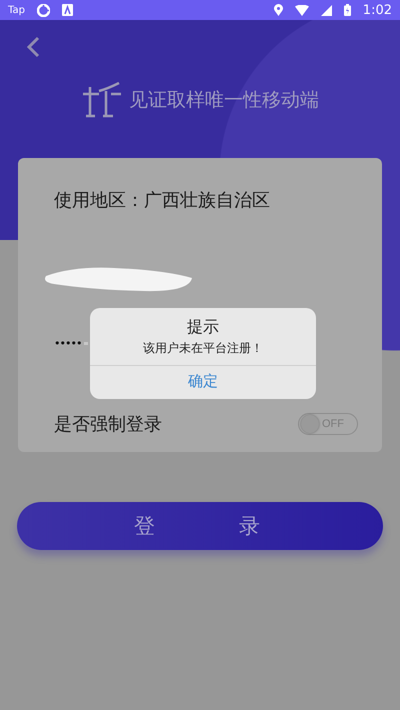  What do you see at coordinates (377, 10) in the screenshot?
I see `clock-time: 1:02` at bounding box center [377, 10].